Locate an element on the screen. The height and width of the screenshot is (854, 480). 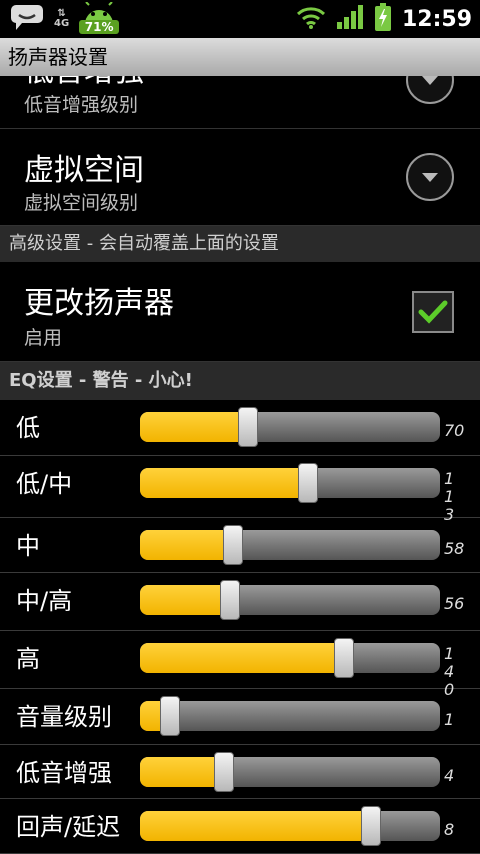
eq-row: 中 58 is located at coordinates (240, 545).